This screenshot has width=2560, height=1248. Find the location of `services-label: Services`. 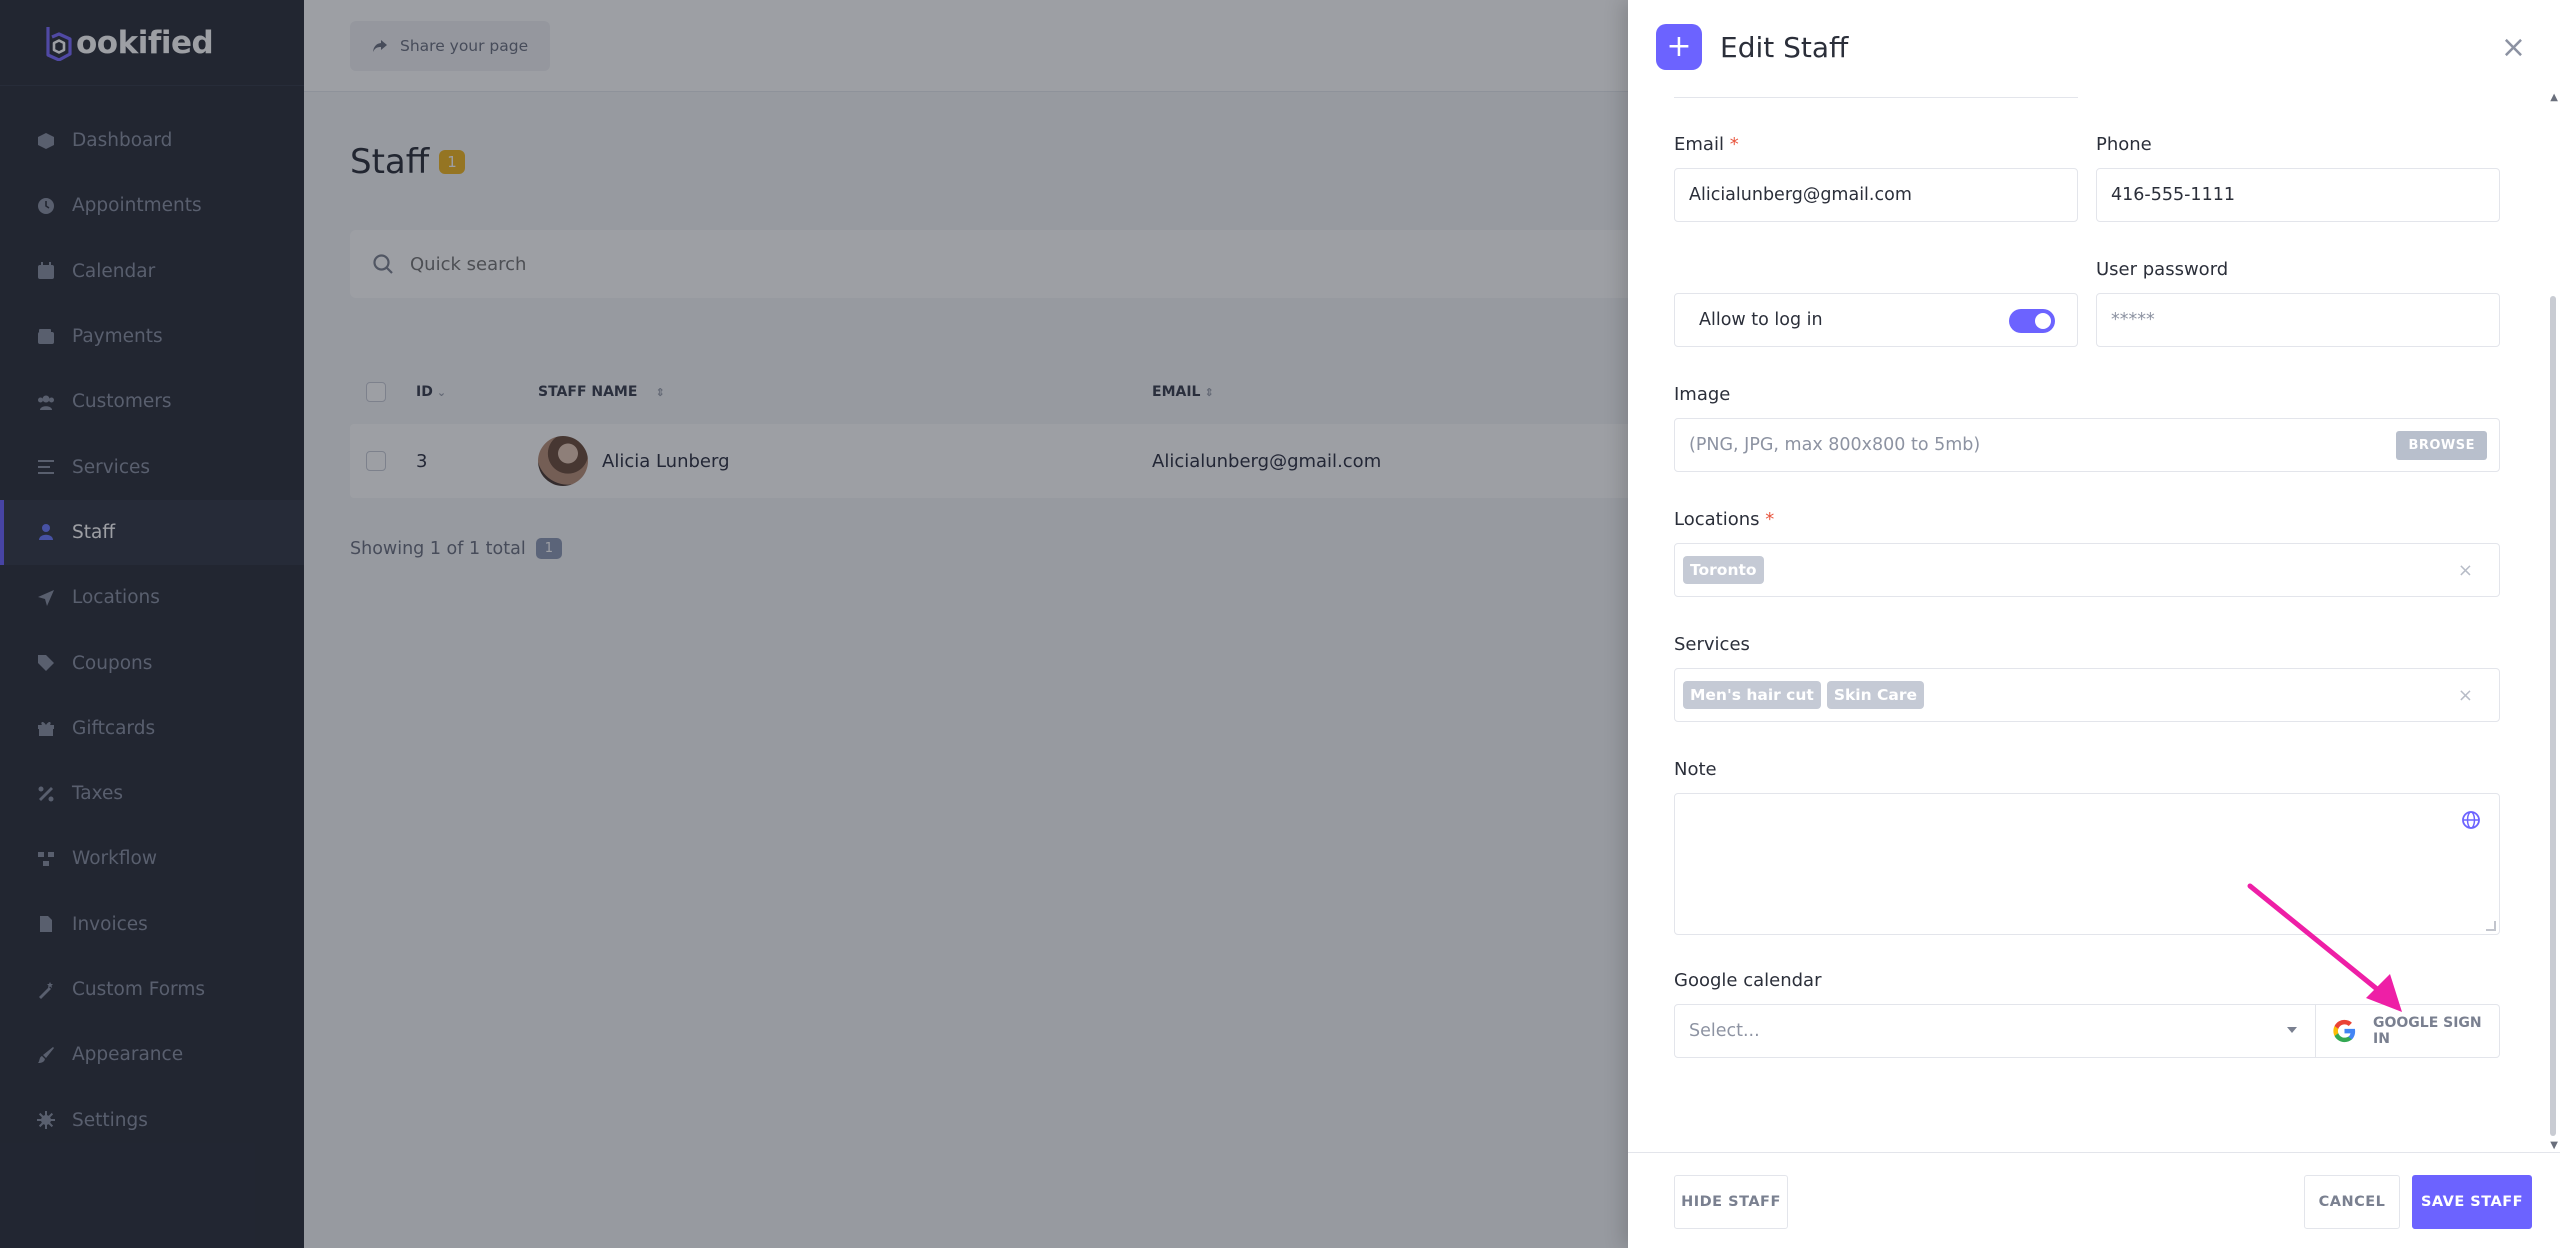

services-label: Services is located at coordinates (1712, 644).